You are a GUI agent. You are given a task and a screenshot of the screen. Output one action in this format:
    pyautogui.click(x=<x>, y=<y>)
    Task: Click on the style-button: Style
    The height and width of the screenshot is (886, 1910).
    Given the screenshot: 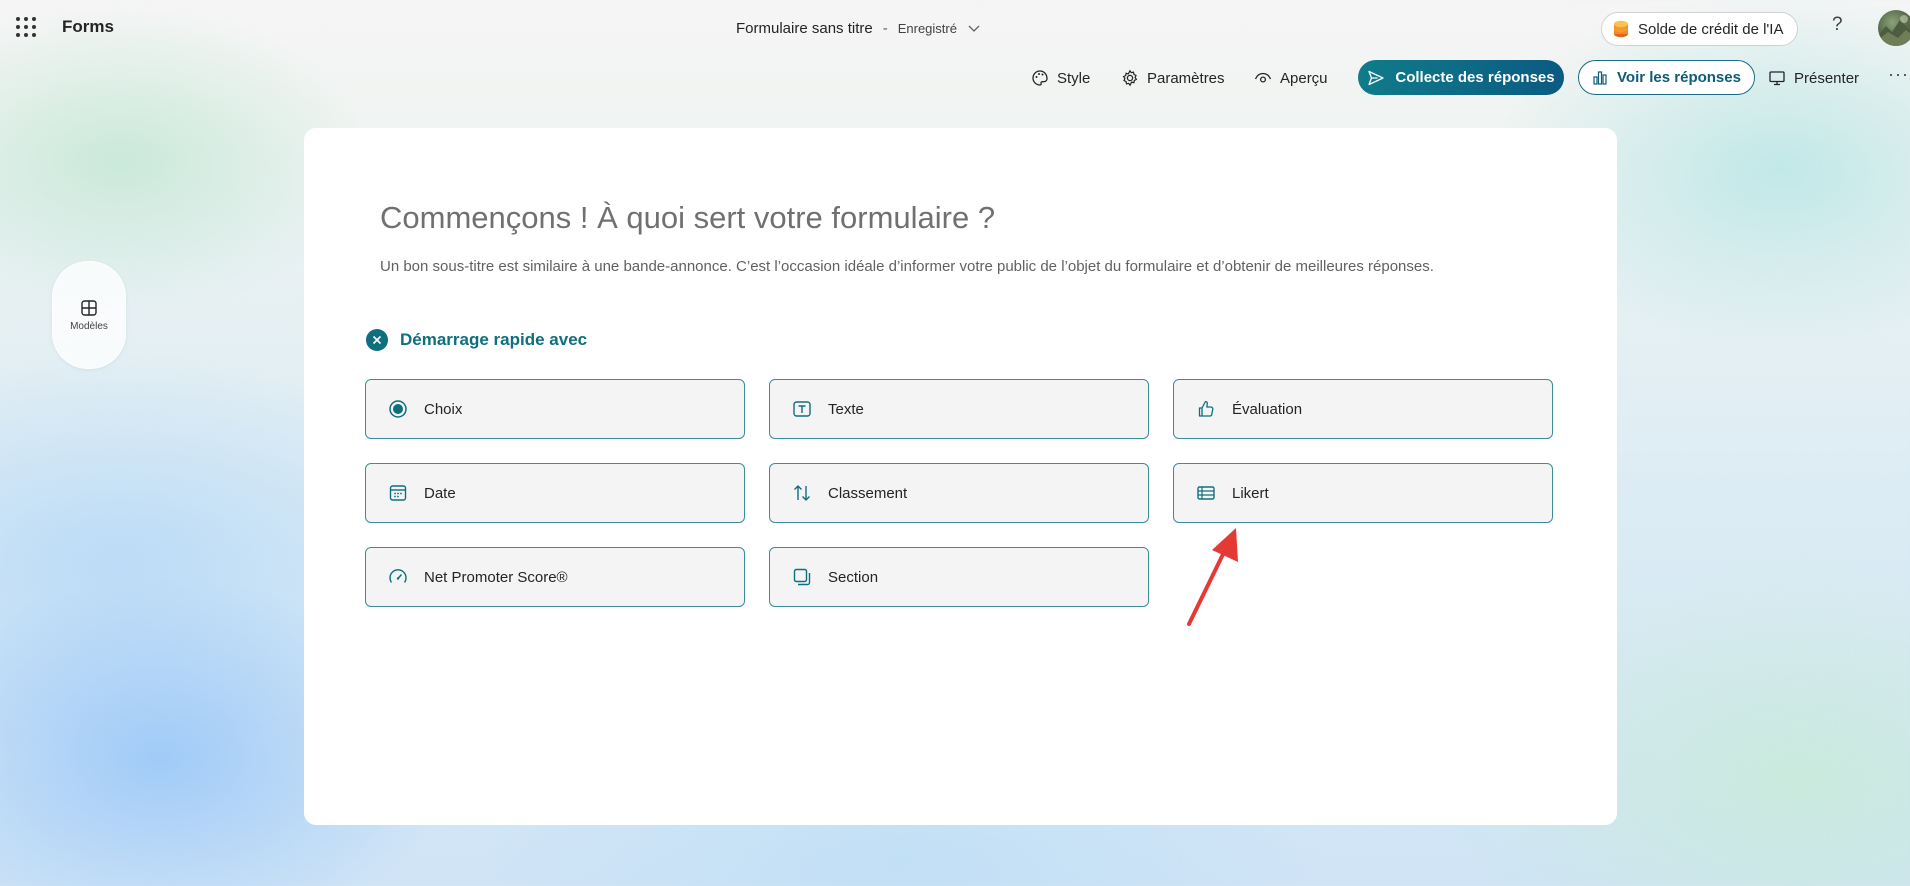 What is the action you would take?
    pyautogui.click(x=1060, y=78)
    